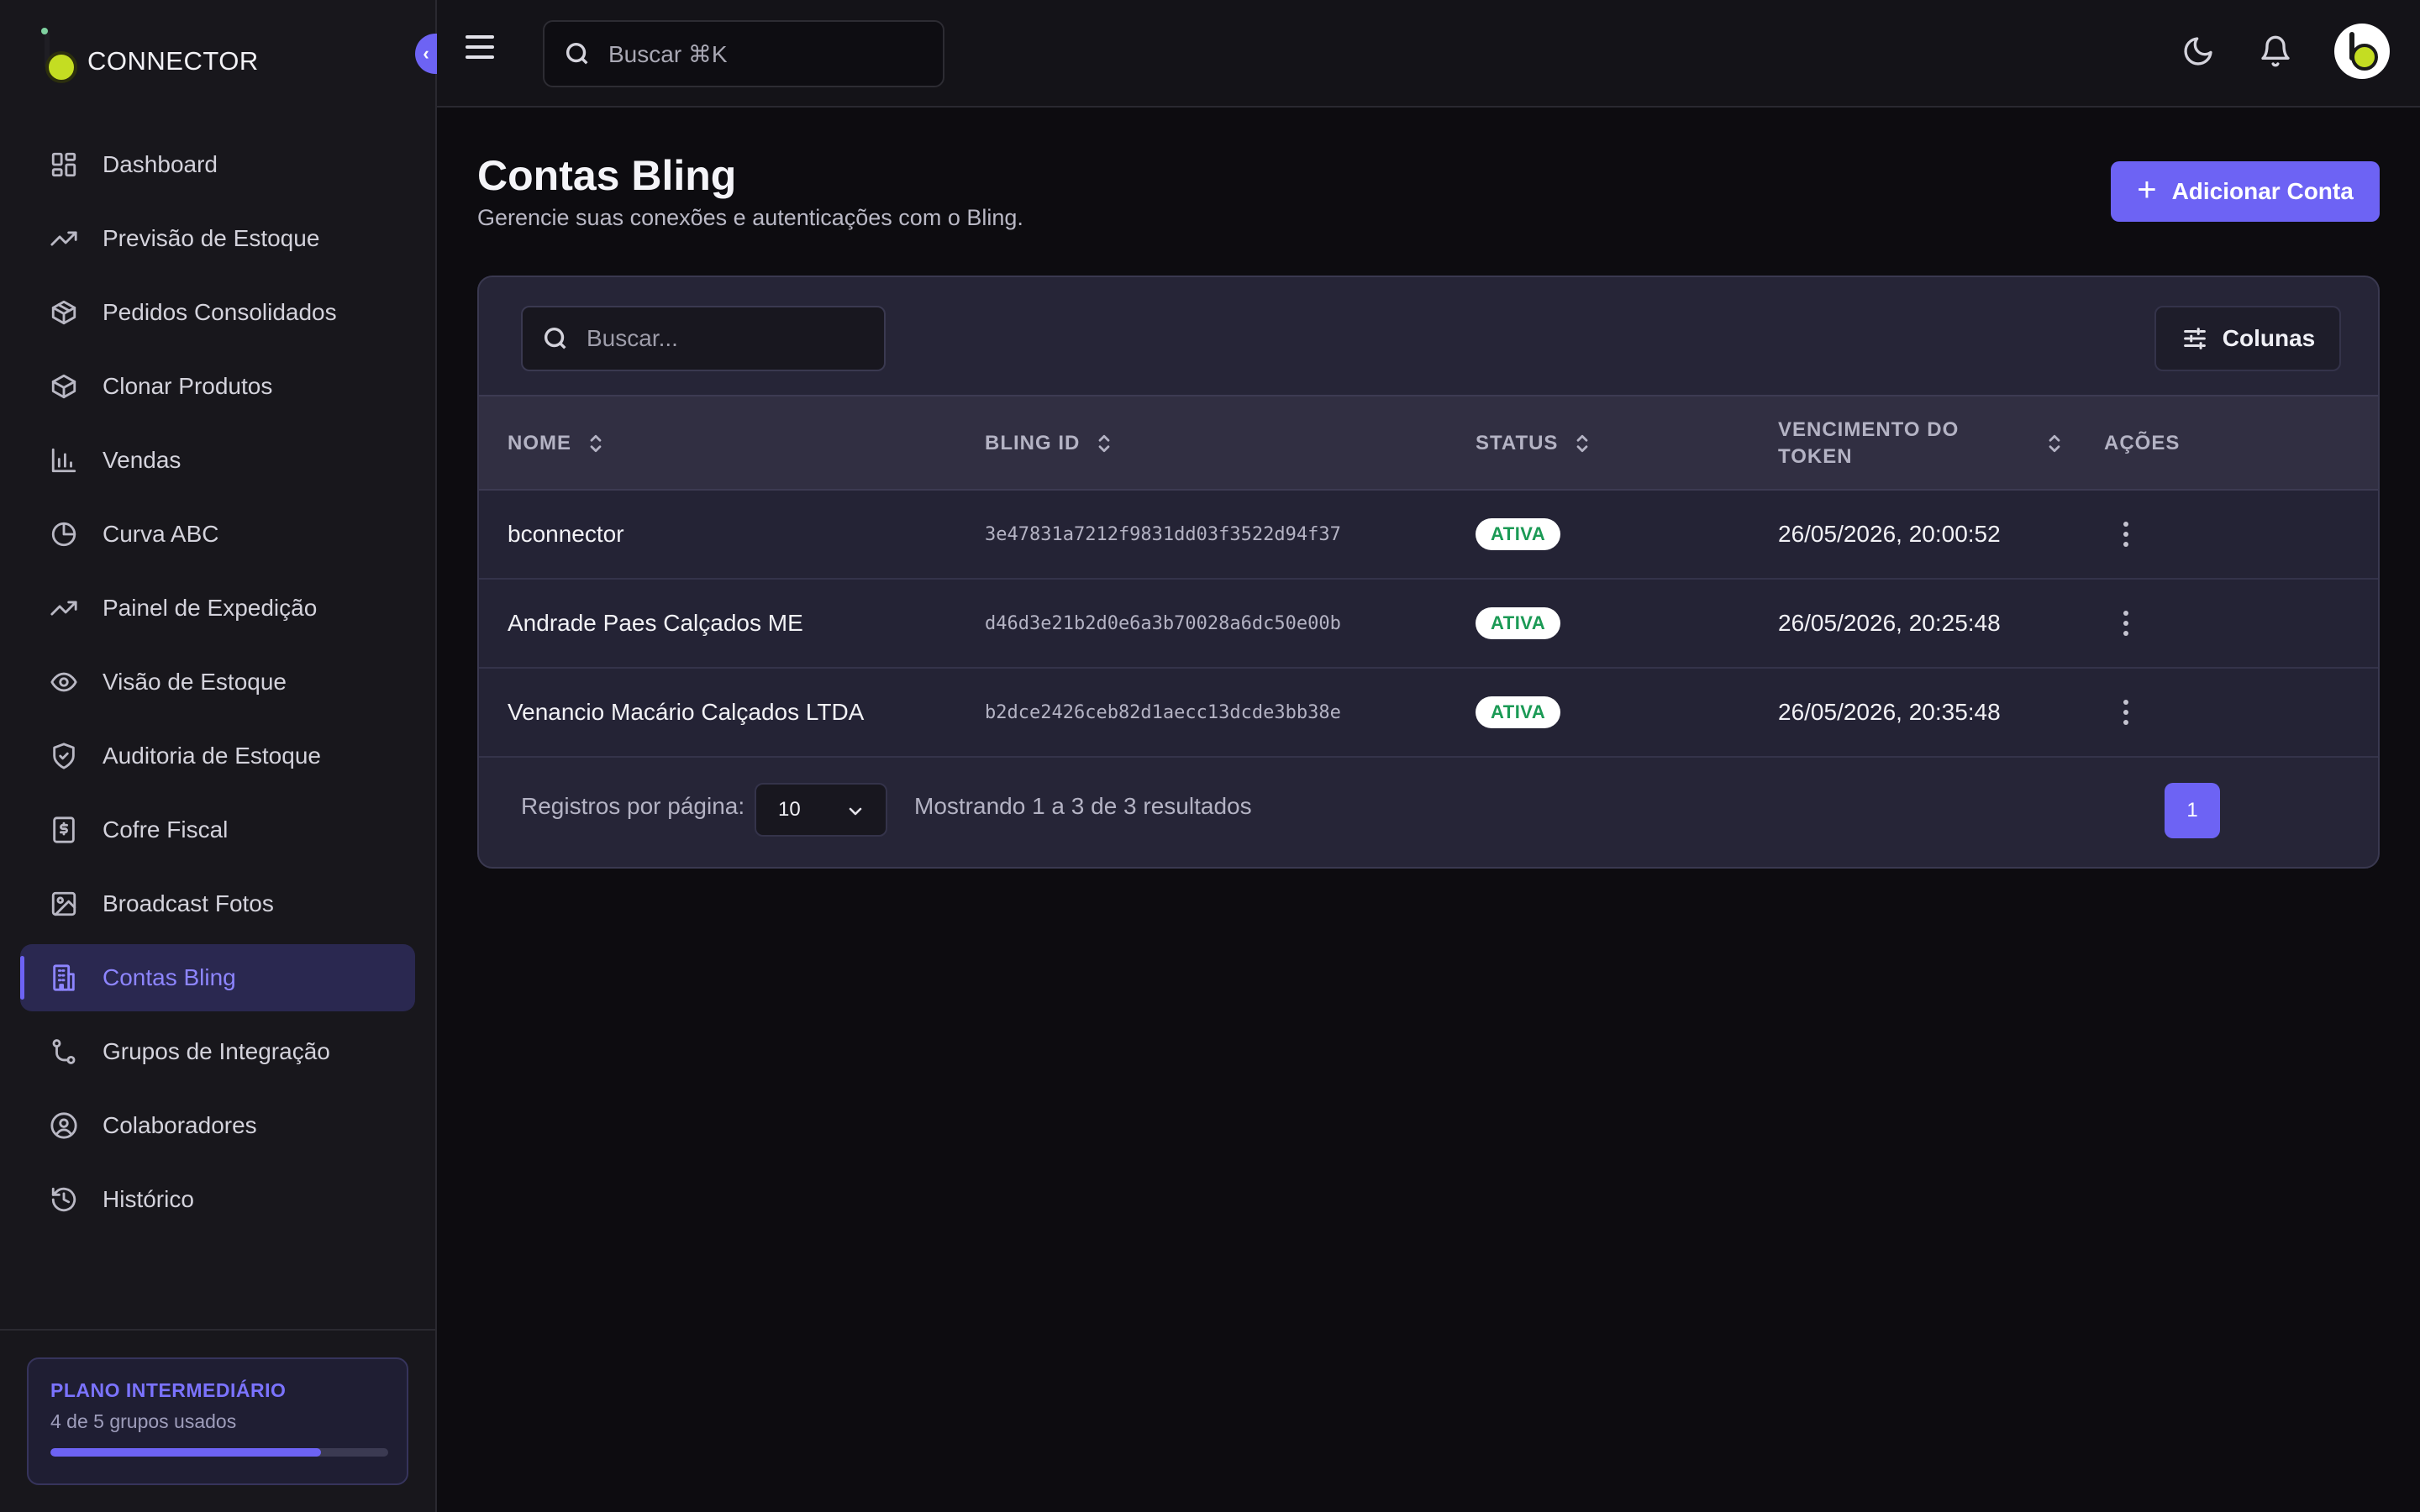 The height and width of the screenshot is (1512, 2420). I want to click on eye-icon, so click(64, 682).